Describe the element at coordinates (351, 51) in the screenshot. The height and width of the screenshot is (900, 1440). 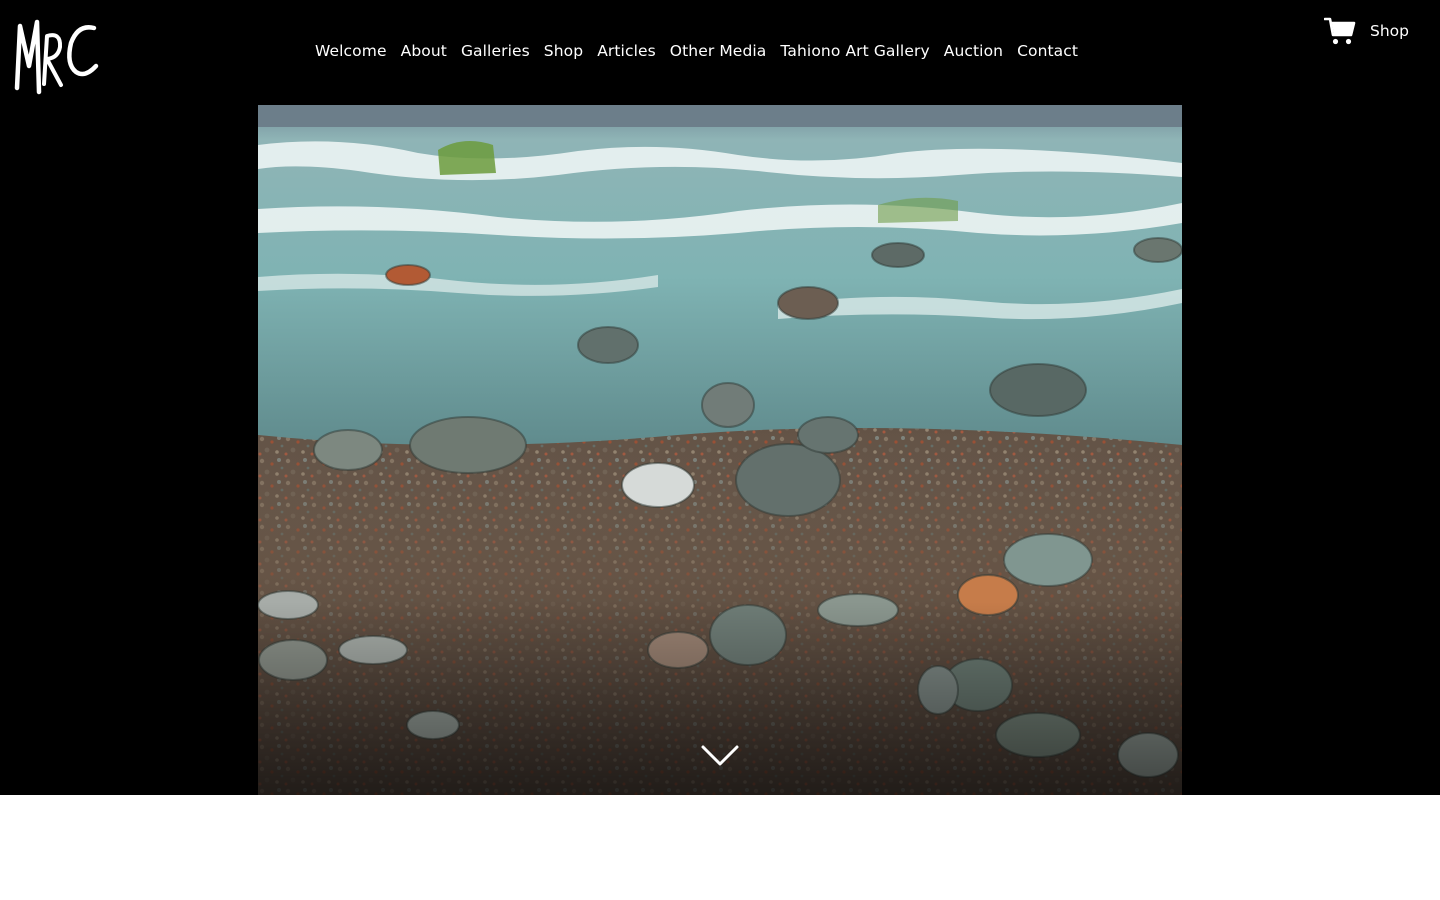
I see `nav-welcome: Welcome` at that location.